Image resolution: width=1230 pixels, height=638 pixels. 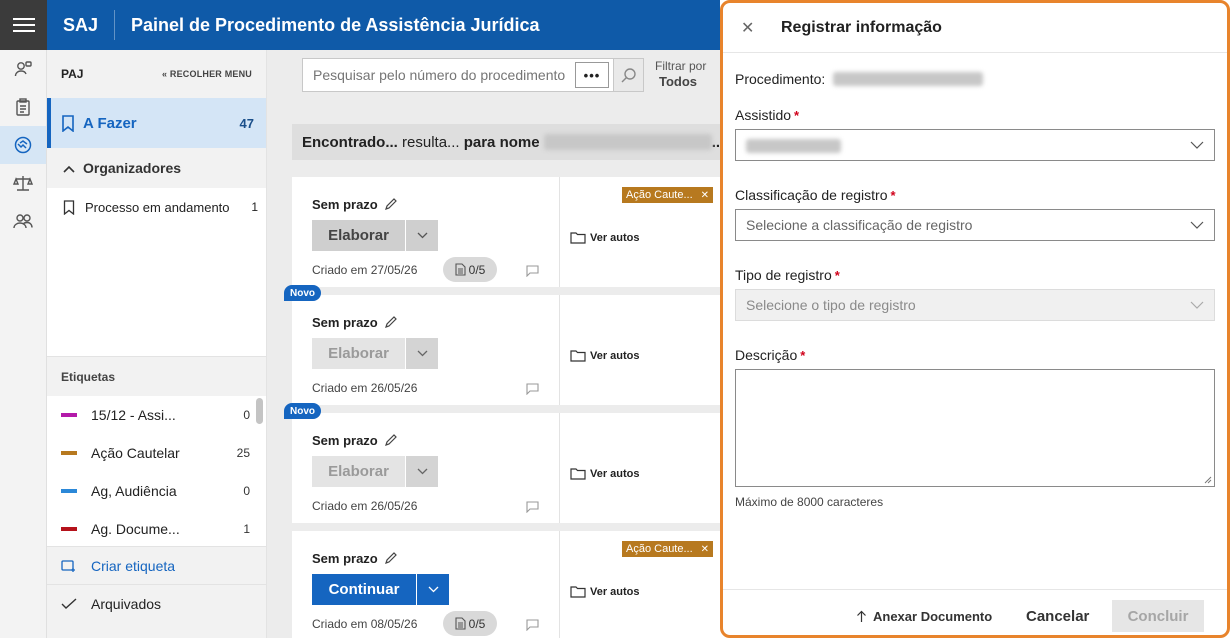 I want to click on conclude-button: Concluir, so click(x=1158, y=616).